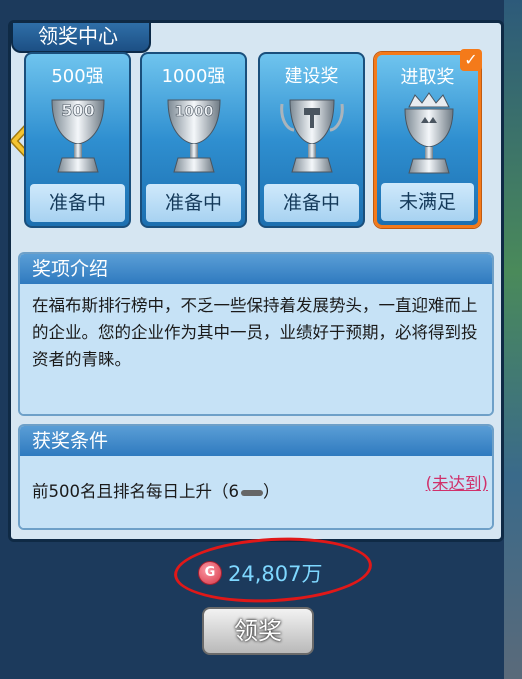  Describe the element at coordinates (311, 76) in the screenshot. I see `award-card-title: 建设奖` at that location.